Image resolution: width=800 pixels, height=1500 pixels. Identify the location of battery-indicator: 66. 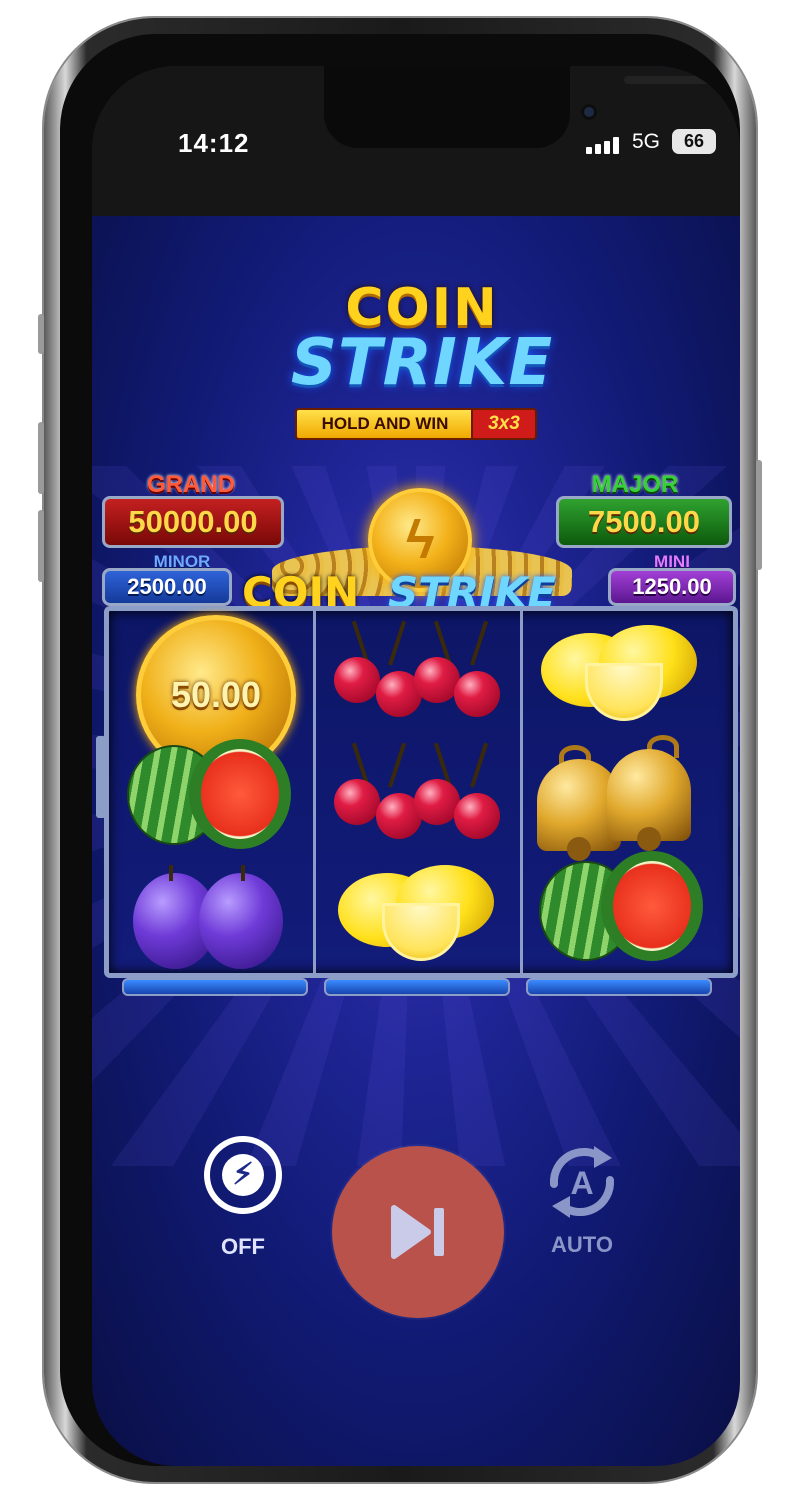
(694, 141).